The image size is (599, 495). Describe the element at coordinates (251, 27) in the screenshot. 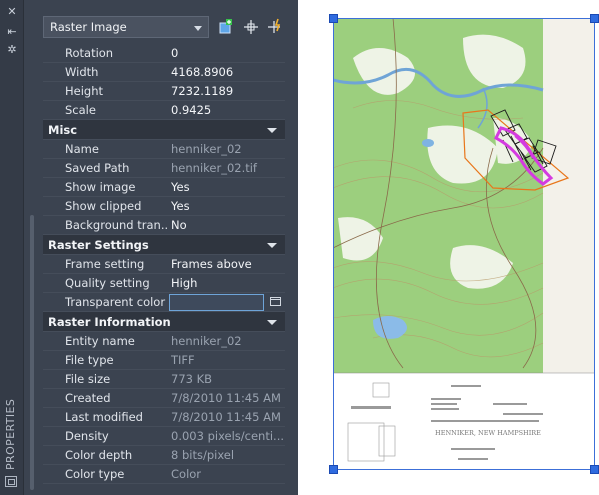

I see `select-objects-icon` at that location.